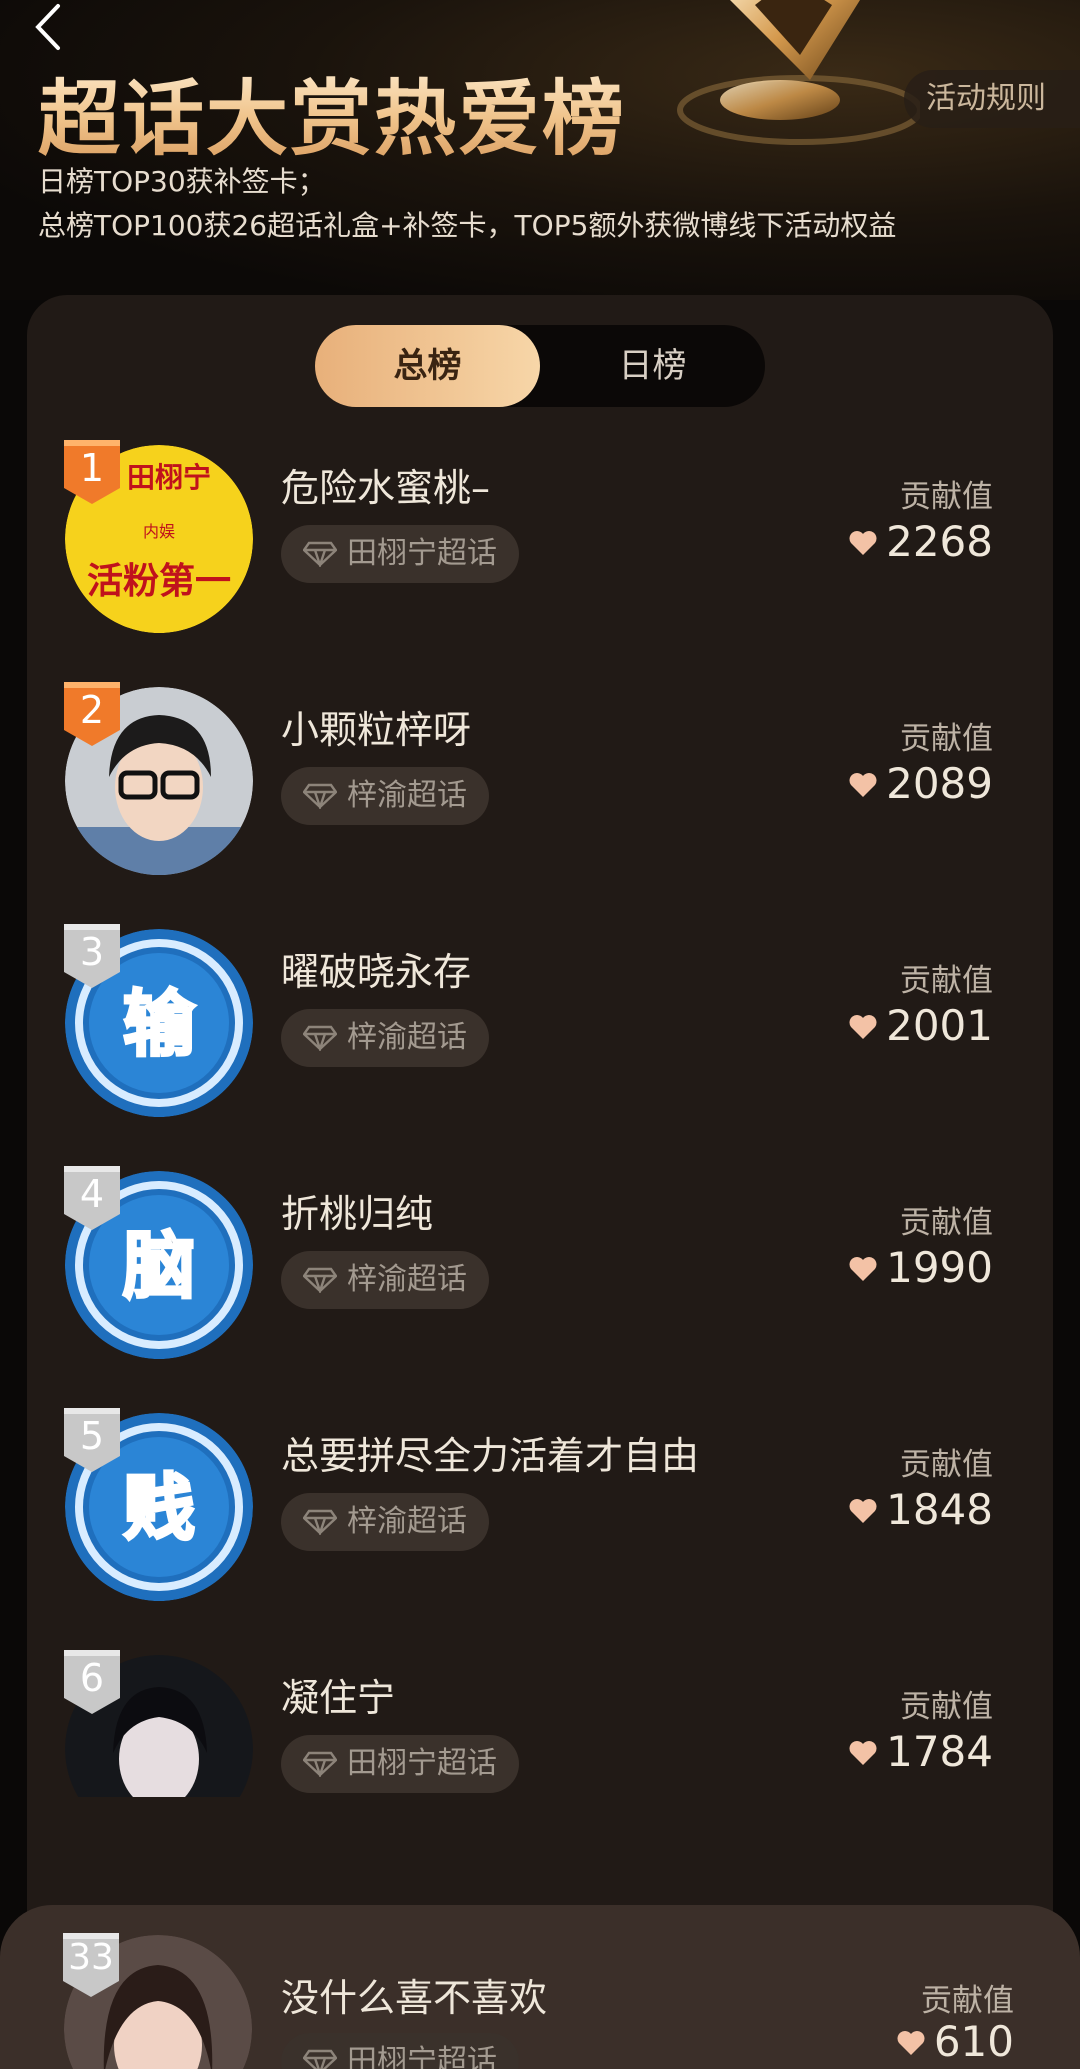  Describe the element at coordinates (467, 225) in the screenshot. I see `reward-description-line2: 总榜TOP100获26超话礼盒+补签卡，TOP5额外获微博线下活动权益` at that location.